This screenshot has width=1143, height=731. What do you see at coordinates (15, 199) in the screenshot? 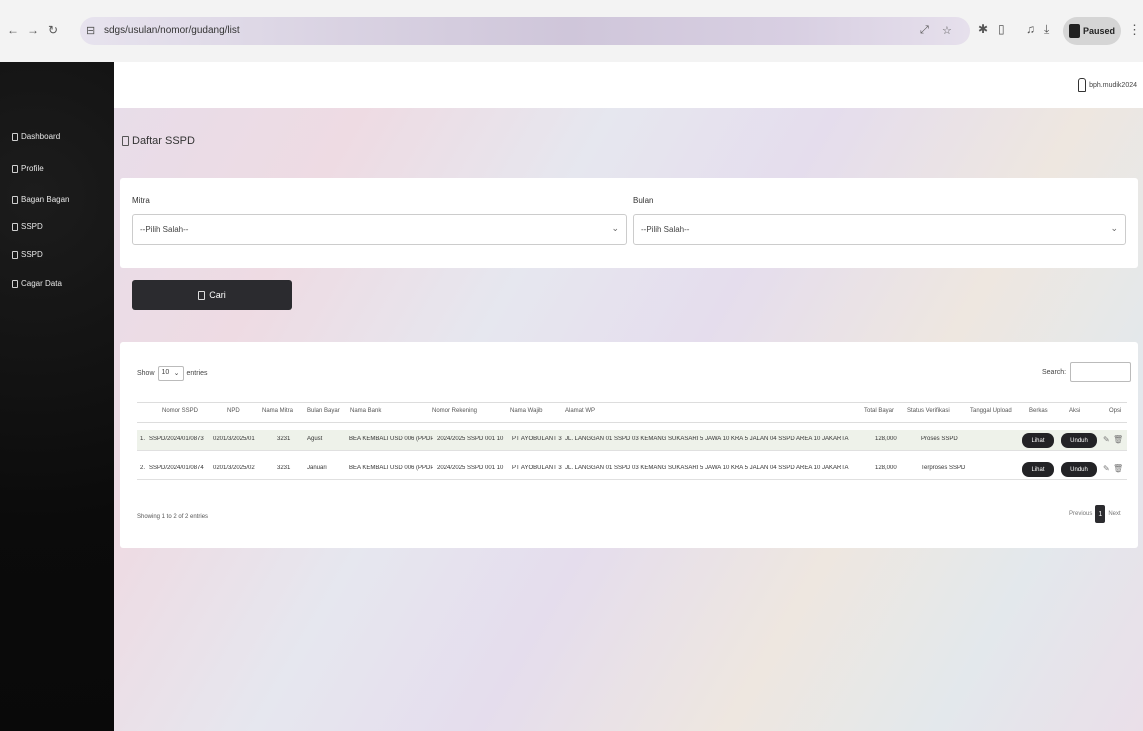
I see `grid-icon` at bounding box center [15, 199].